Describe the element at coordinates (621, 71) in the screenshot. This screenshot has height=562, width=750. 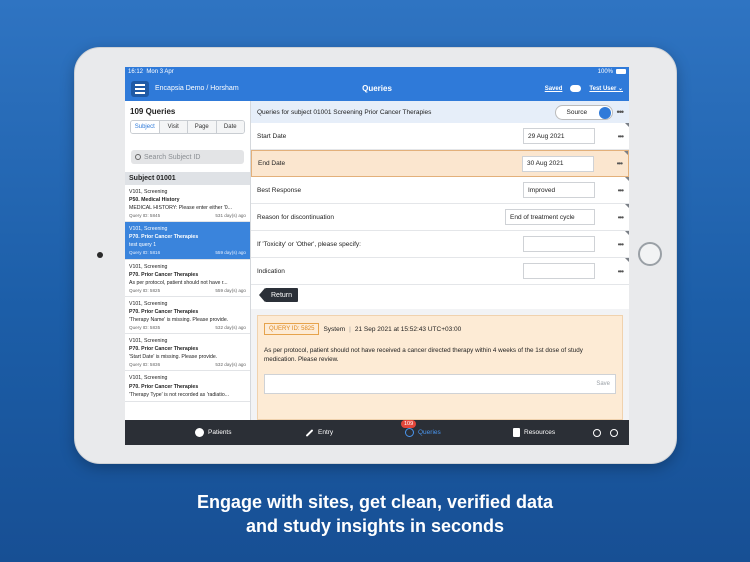
I see `battery-icon` at that location.